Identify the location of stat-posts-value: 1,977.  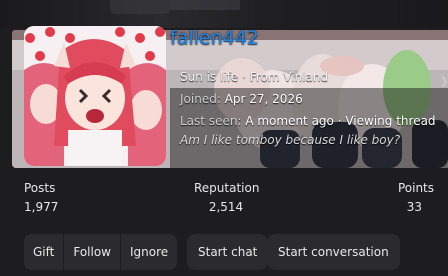
(41, 207).